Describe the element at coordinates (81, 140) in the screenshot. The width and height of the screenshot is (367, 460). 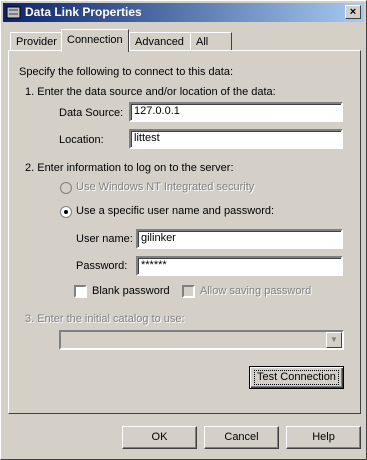
I see `location-label: Location:` at that location.